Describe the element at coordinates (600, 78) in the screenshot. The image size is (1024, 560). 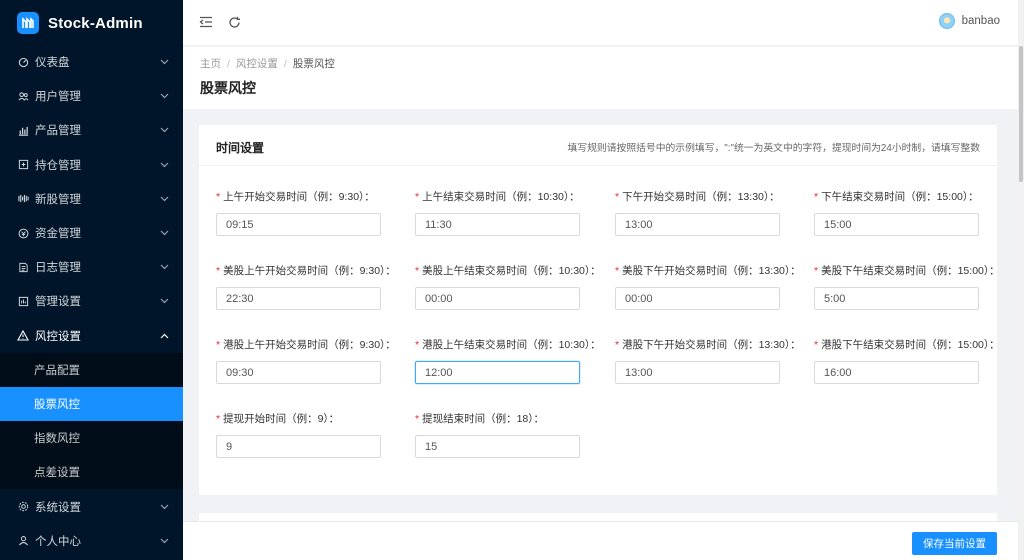
I see `page-header: 主页 / 风控设置 / 股票风控 股票风控` at that location.